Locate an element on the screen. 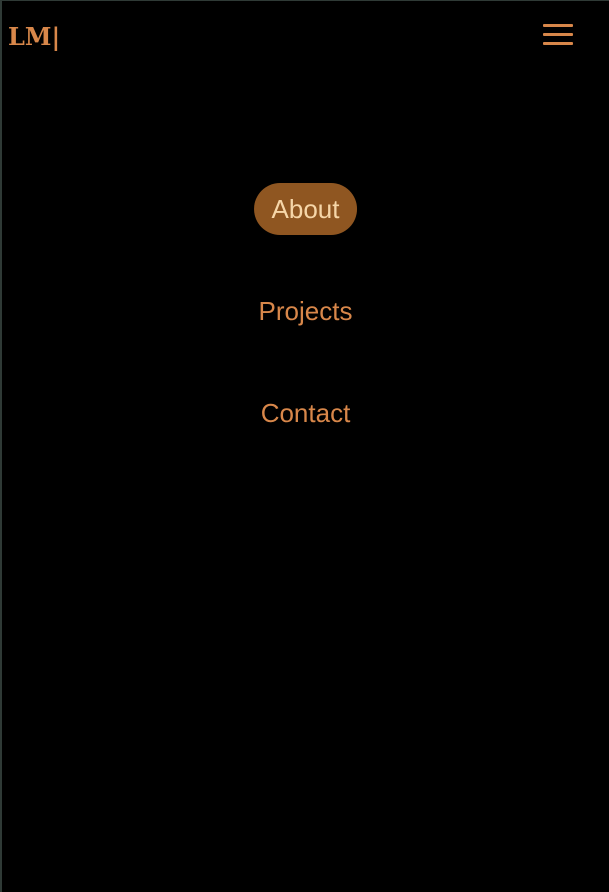 The width and height of the screenshot is (609, 892). nav-item-contact: Contact is located at coordinates (306, 413).